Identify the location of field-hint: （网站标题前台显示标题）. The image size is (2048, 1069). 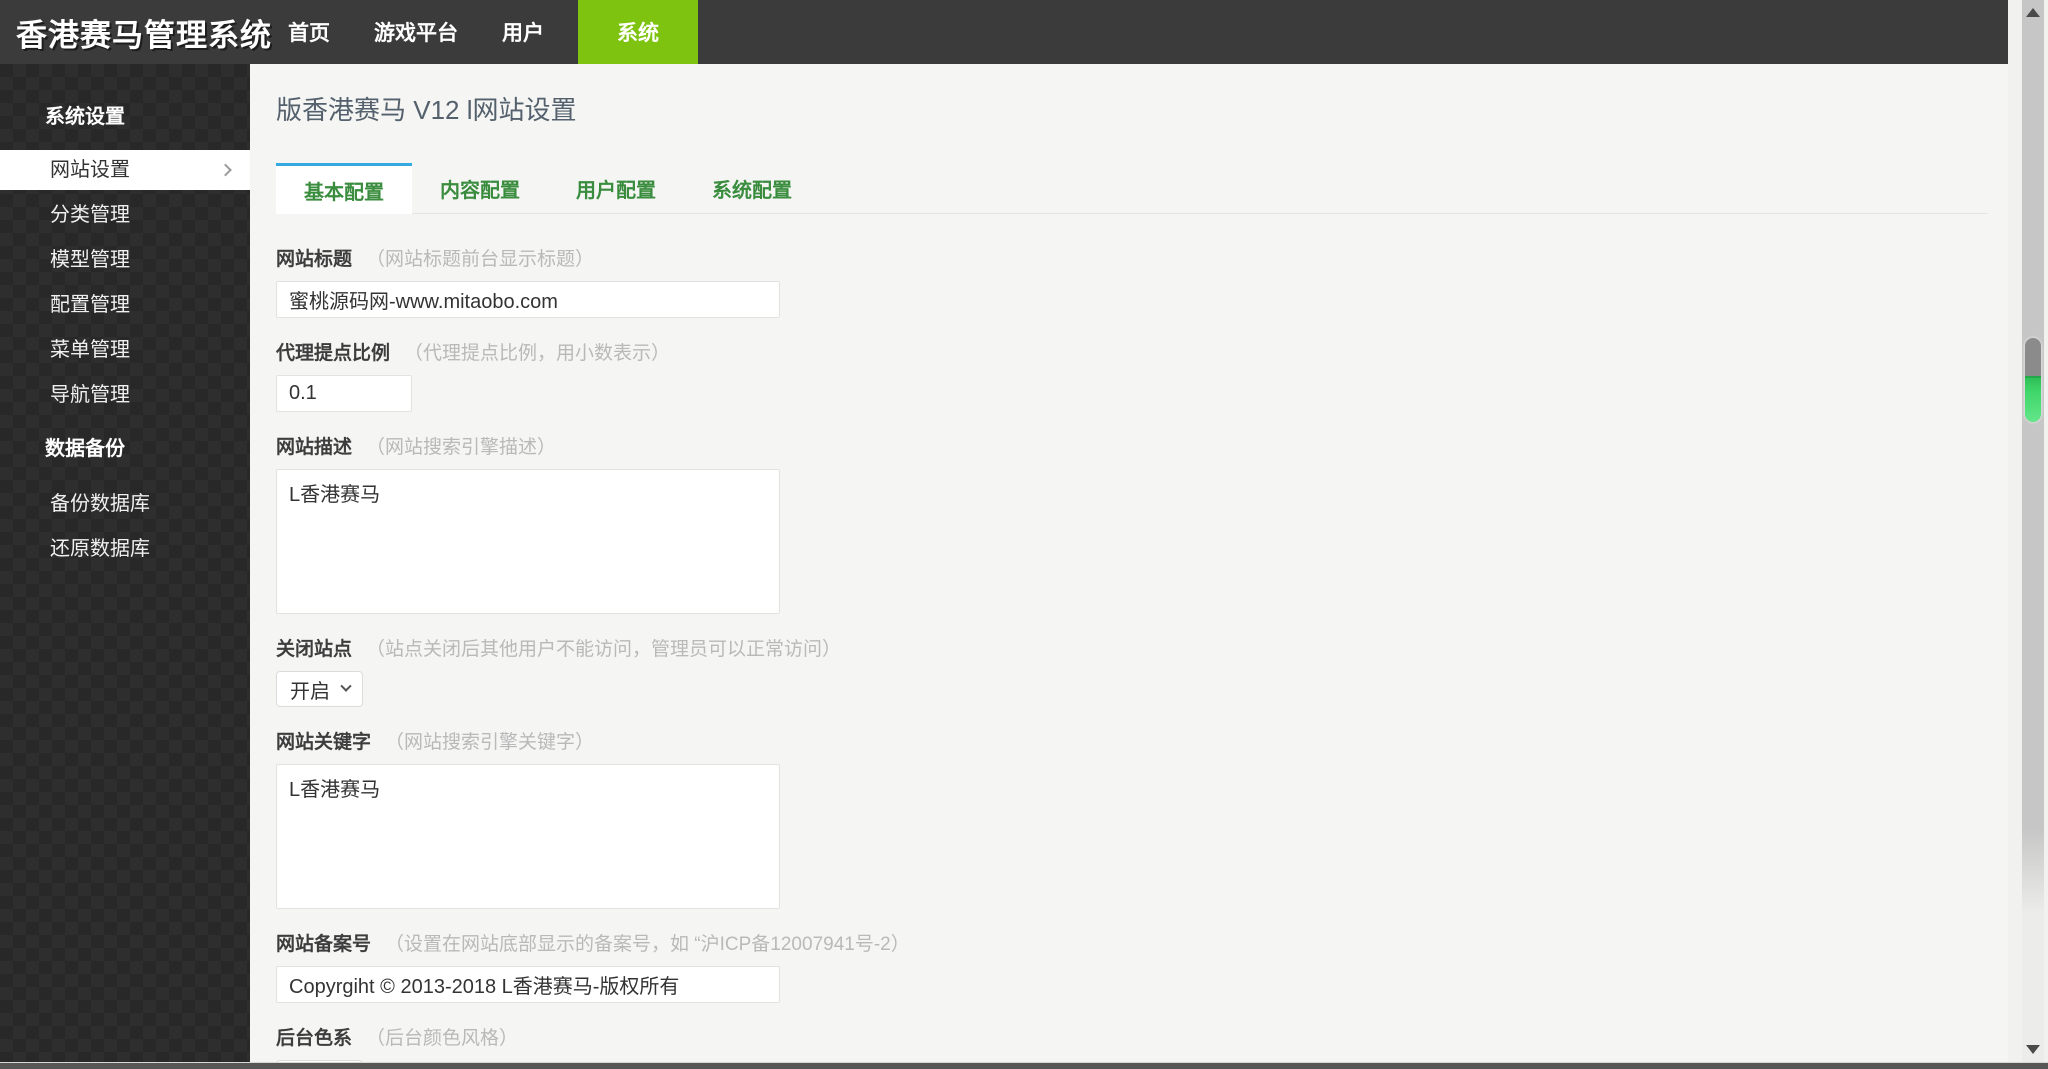
(480, 259).